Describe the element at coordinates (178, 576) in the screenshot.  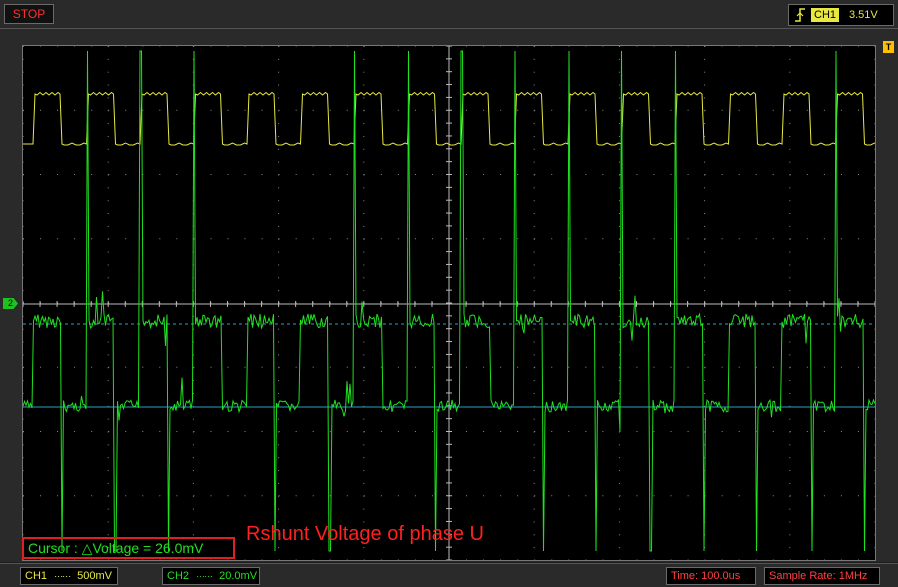
I see `ch2-label: CH2` at that location.